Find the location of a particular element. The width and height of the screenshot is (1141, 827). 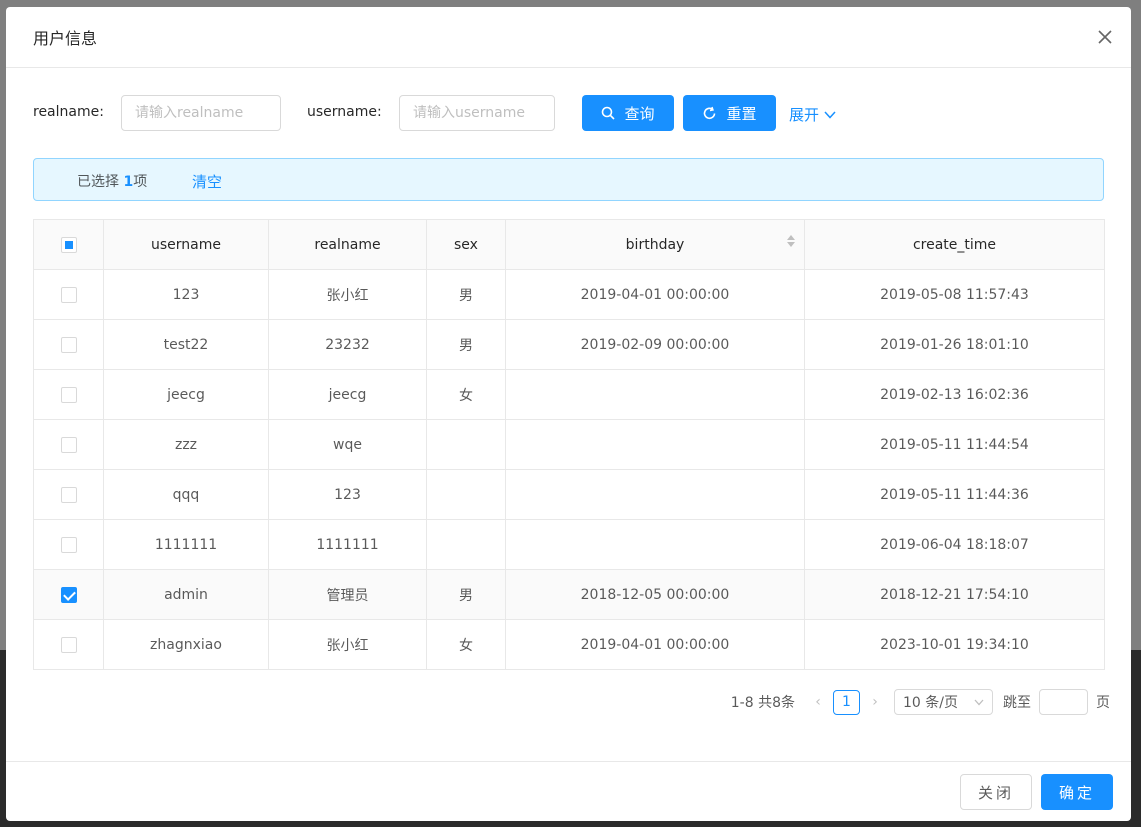

modal-footer: 关闭 确定 is located at coordinates (568, 791).